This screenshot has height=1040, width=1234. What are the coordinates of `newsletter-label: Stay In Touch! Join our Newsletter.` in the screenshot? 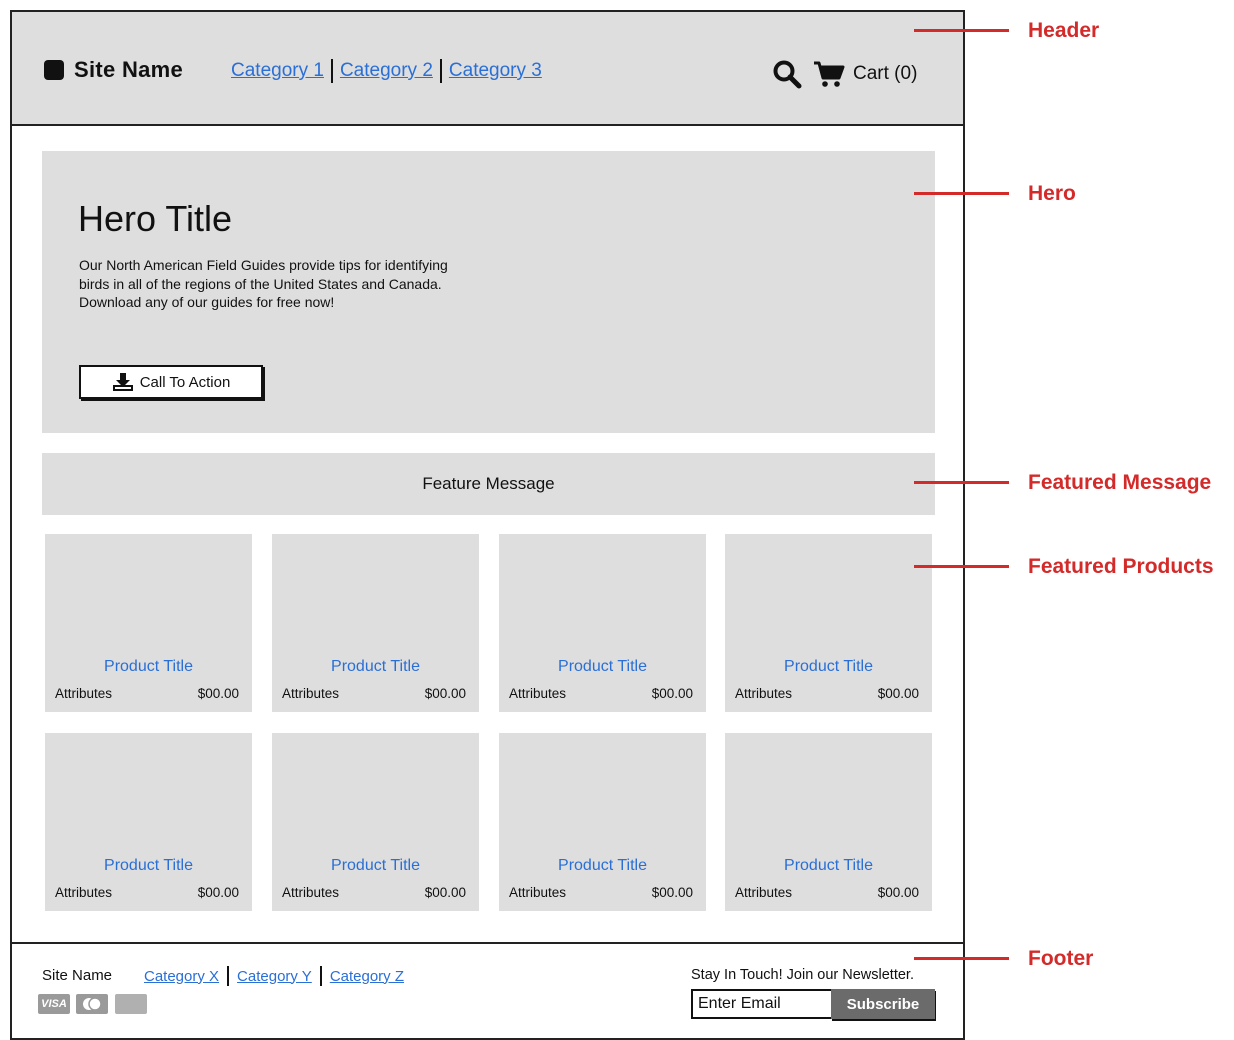 It's located at (802, 975).